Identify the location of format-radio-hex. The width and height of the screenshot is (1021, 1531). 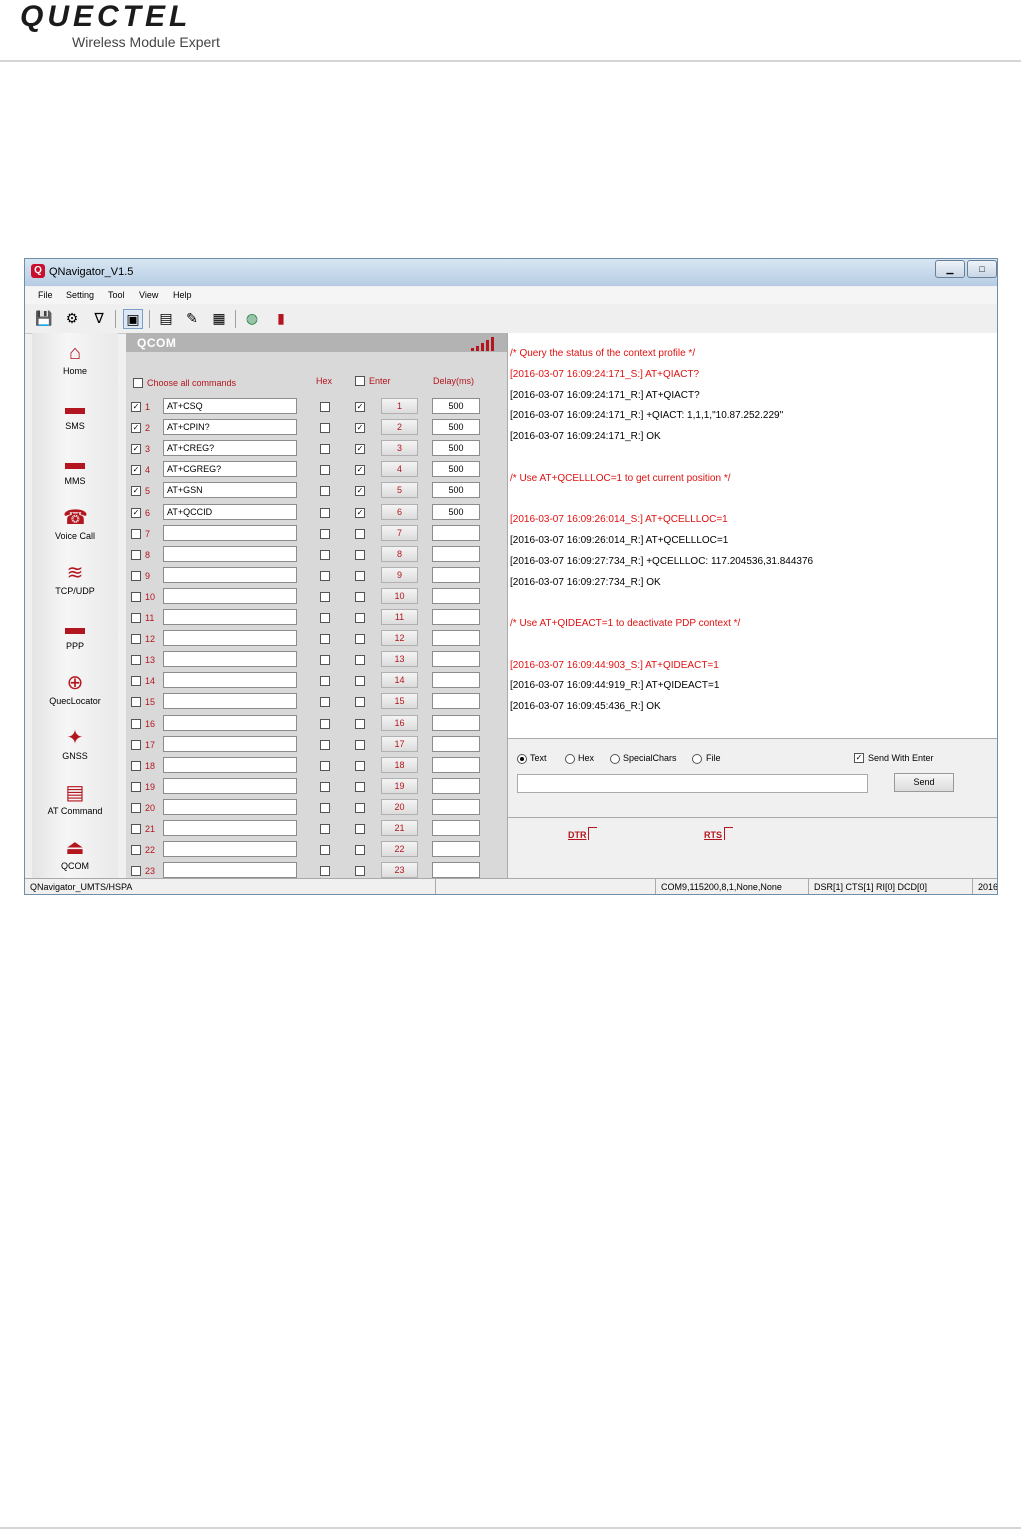
(570, 759).